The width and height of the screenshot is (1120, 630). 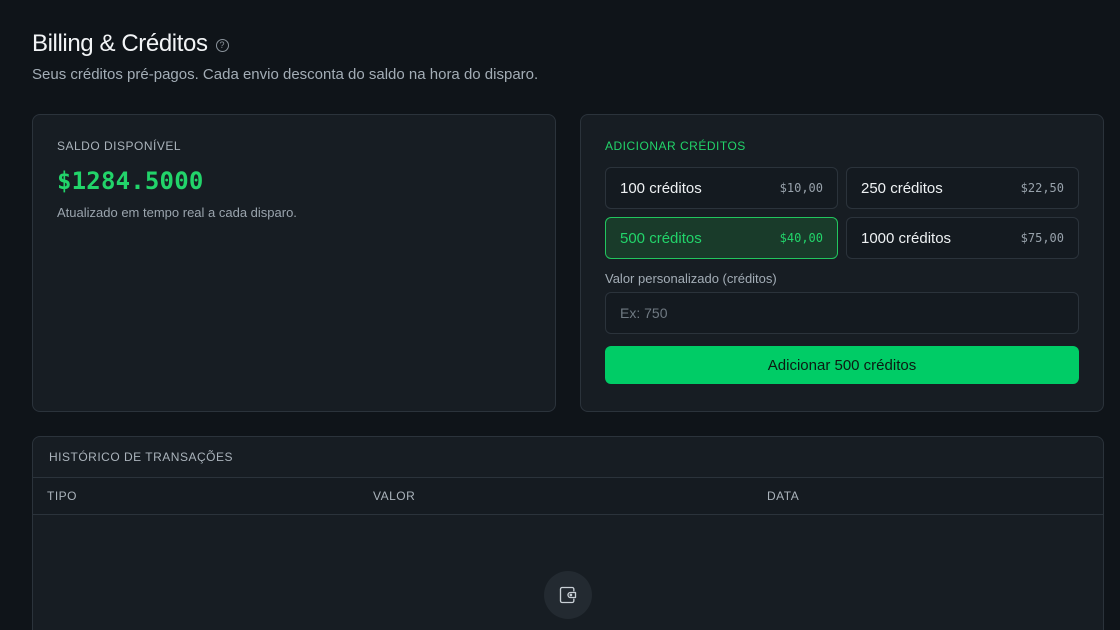 I want to click on package-name: 500 créditos, so click(x=661, y=238).